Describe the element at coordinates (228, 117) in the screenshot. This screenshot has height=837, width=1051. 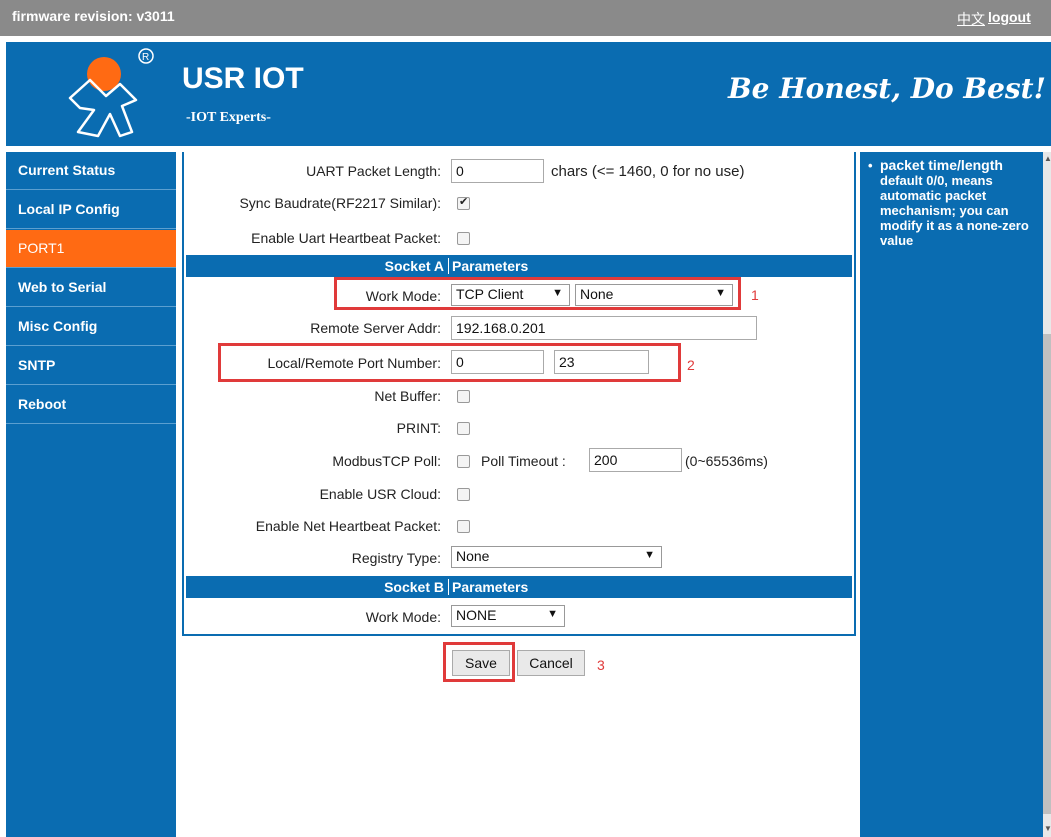
I see `brand-tagline: -IOT Experts-` at that location.